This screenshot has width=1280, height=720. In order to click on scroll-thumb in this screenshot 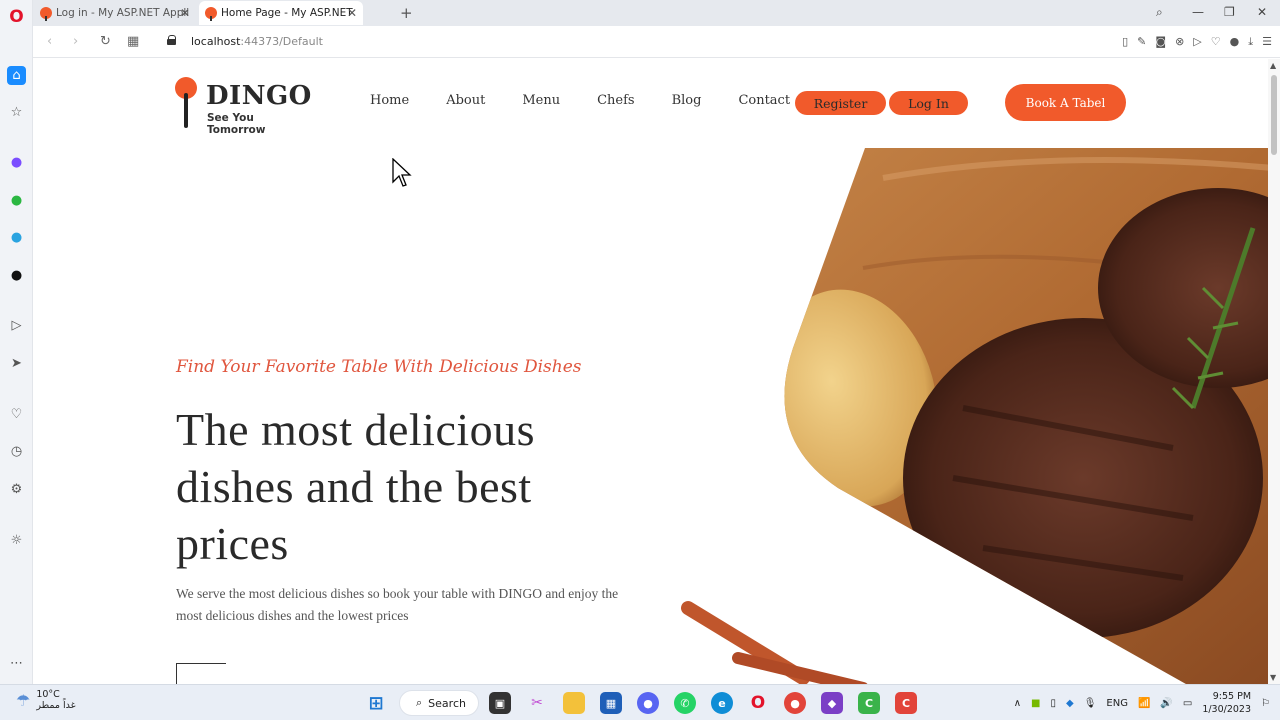, I will do `click(1274, 115)`.